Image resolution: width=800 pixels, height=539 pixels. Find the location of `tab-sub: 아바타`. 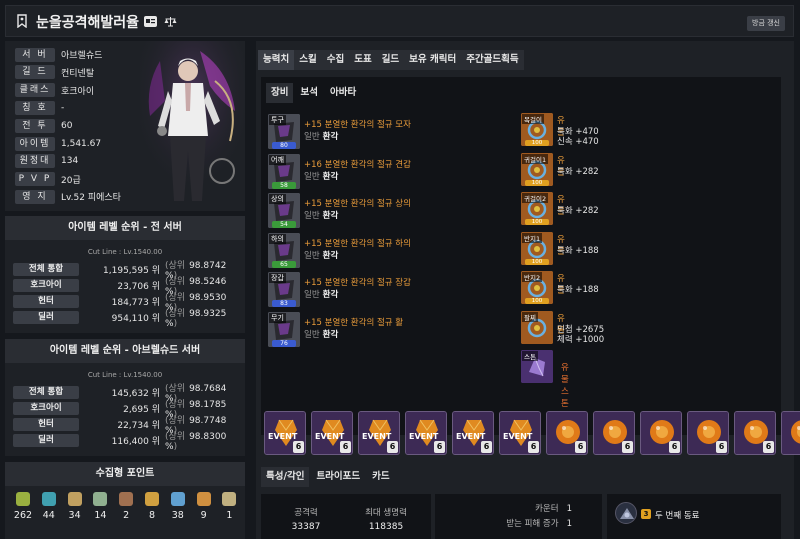

tab-sub: 아바타 is located at coordinates (343, 93).